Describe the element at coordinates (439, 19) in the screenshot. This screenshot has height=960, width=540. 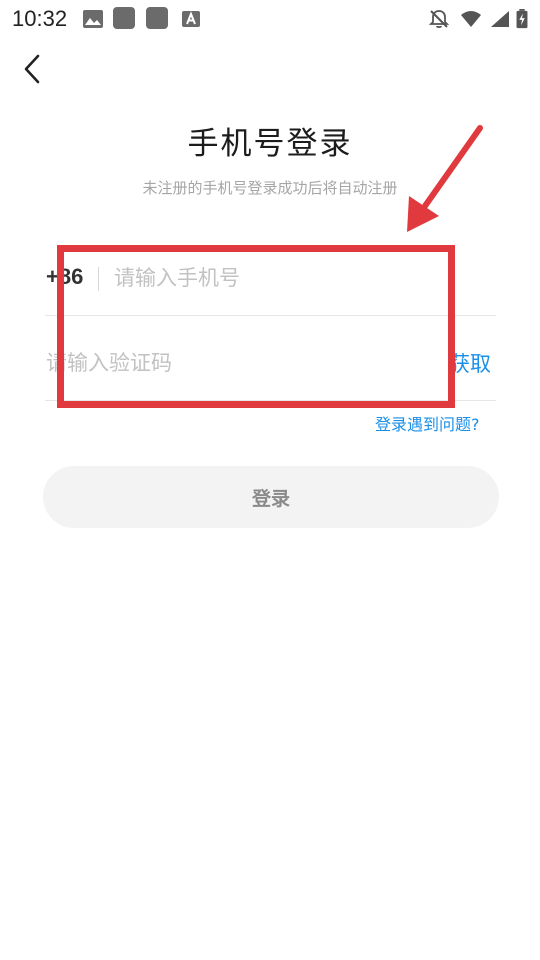
I see `notifications-off-icon` at that location.